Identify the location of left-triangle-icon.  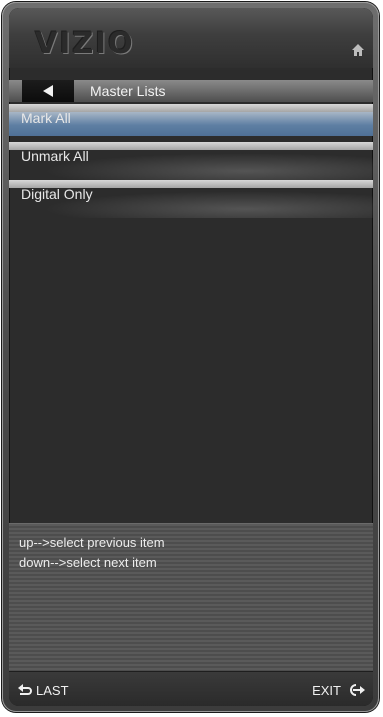
(48, 91).